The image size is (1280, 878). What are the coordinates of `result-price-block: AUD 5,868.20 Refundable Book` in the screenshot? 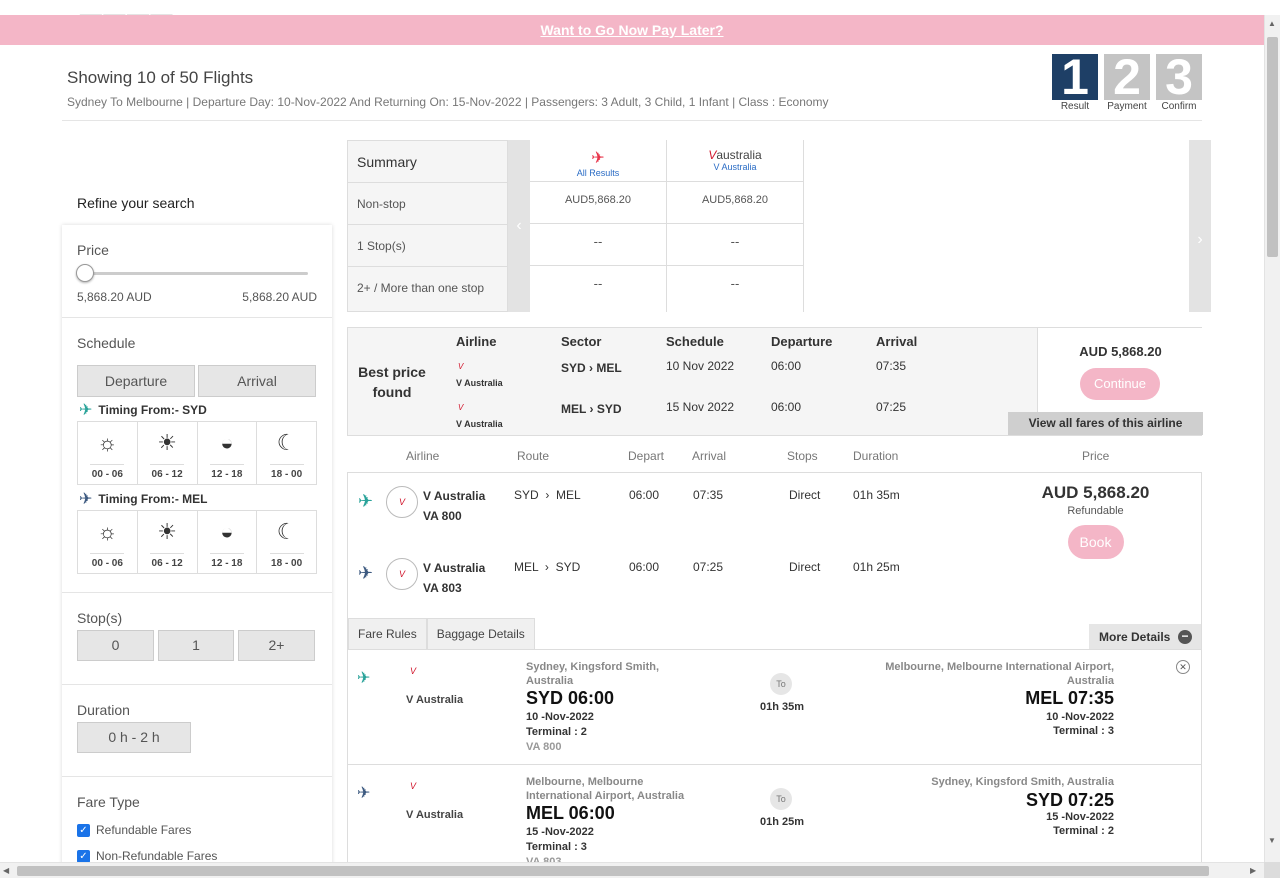 It's located at (1095, 521).